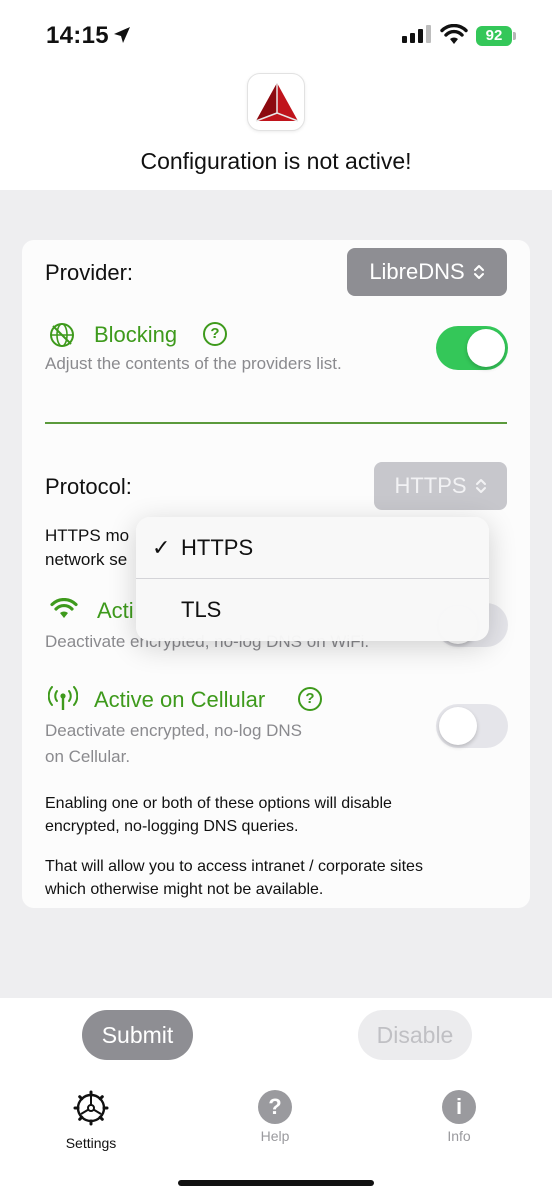 The height and width of the screenshot is (1200, 552). Describe the element at coordinates (217, 547) in the screenshot. I see `protocol-option-label: HTTPS` at that location.